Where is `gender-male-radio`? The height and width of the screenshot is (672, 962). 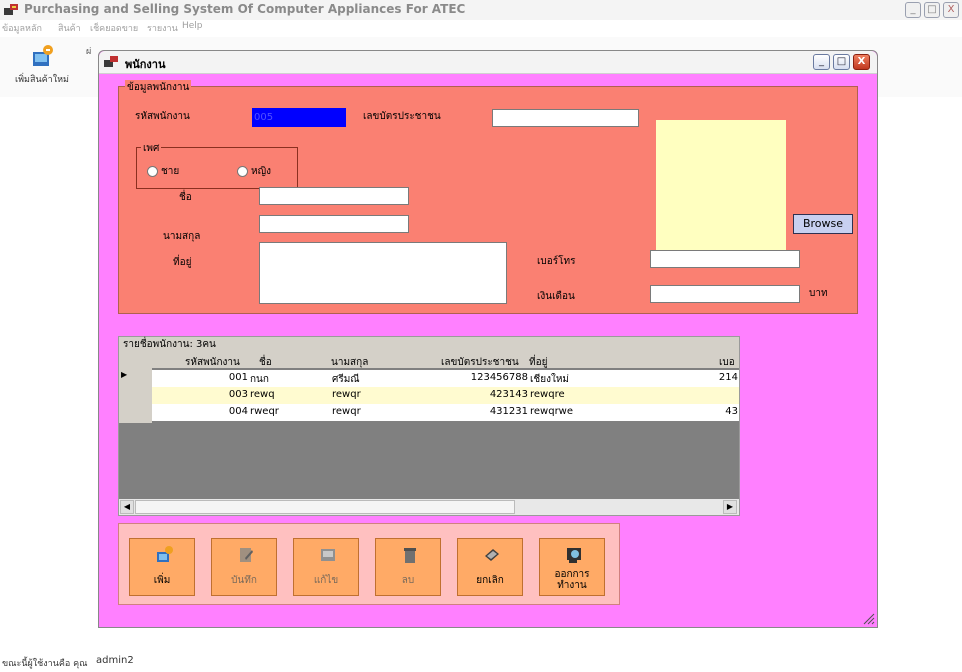
gender-male-radio is located at coordinates (152, 171).